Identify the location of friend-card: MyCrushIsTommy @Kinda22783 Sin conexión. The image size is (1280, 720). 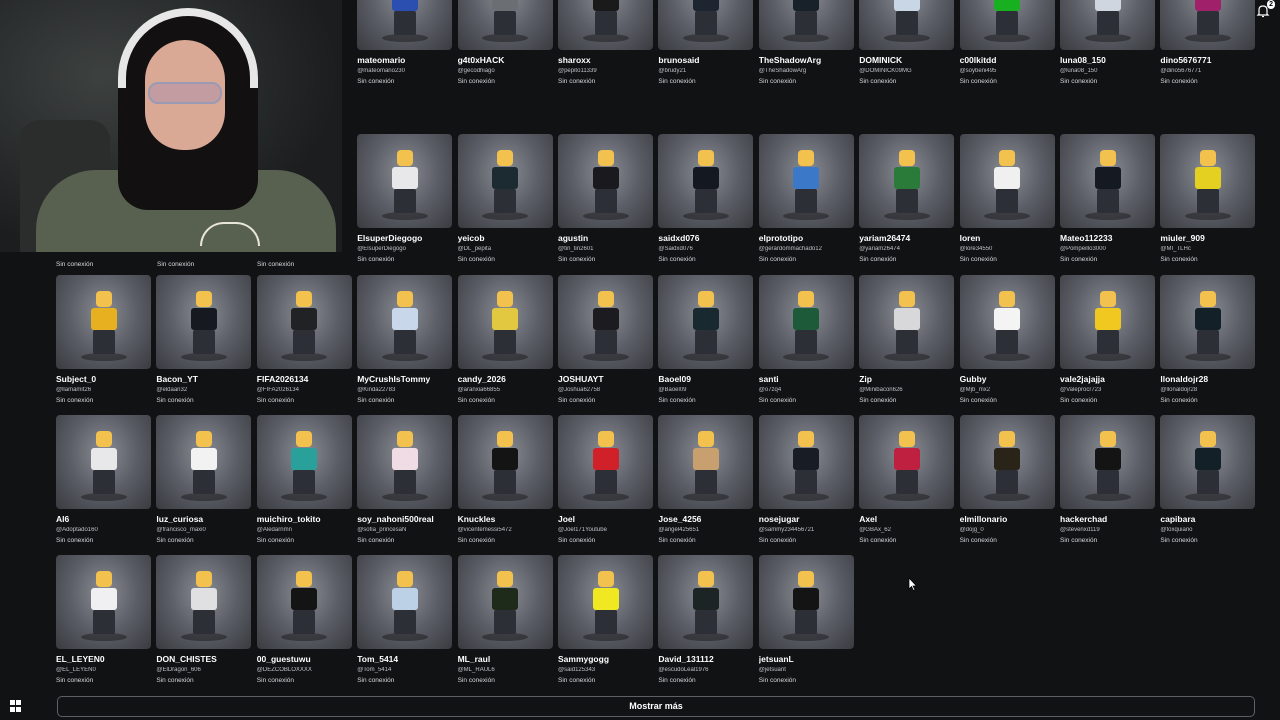
(405, 339).